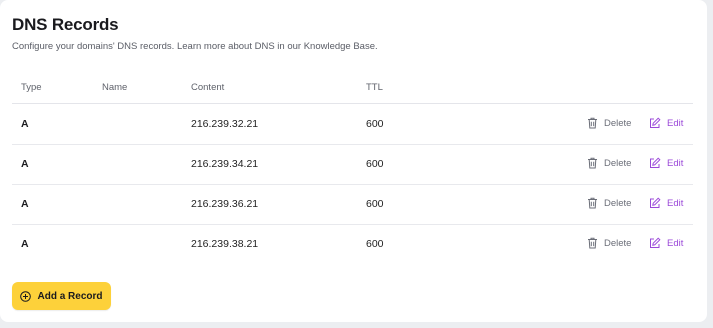  What do you see at coordinates (65, 24) in the screenshot?
I see `page-title: DNS Records` at bounding box center [65, 24].